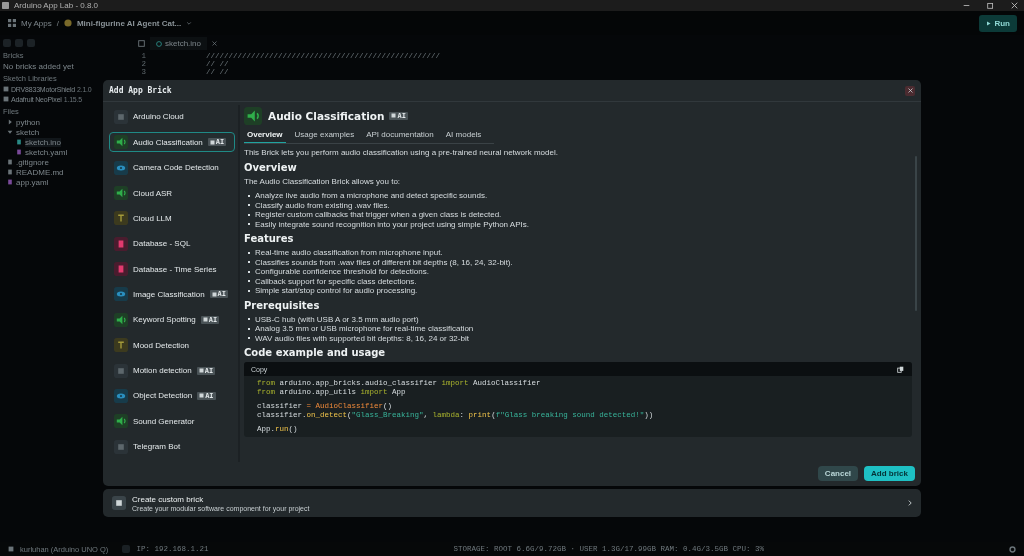 The width and height of the screenshot is (1024, 556). Describe the element at coordinates (336, 281) in the screenshot. I see `list-item: Callback support for specific class detections.` at that location.